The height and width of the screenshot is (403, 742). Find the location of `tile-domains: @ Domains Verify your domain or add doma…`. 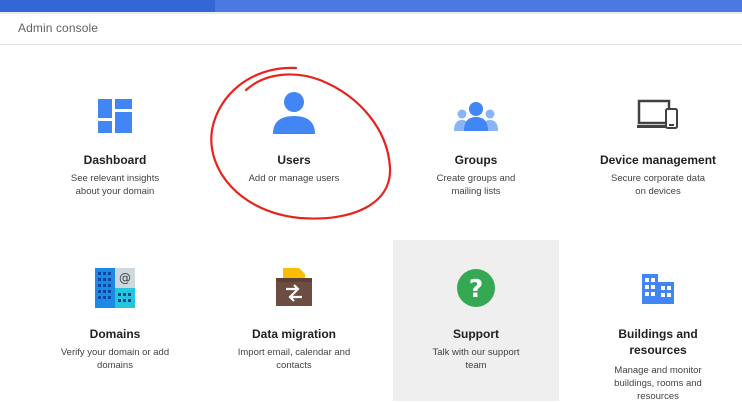

tile-domains: @ Domains Verify your domain or add doma… is located at coordinates (115, 320).